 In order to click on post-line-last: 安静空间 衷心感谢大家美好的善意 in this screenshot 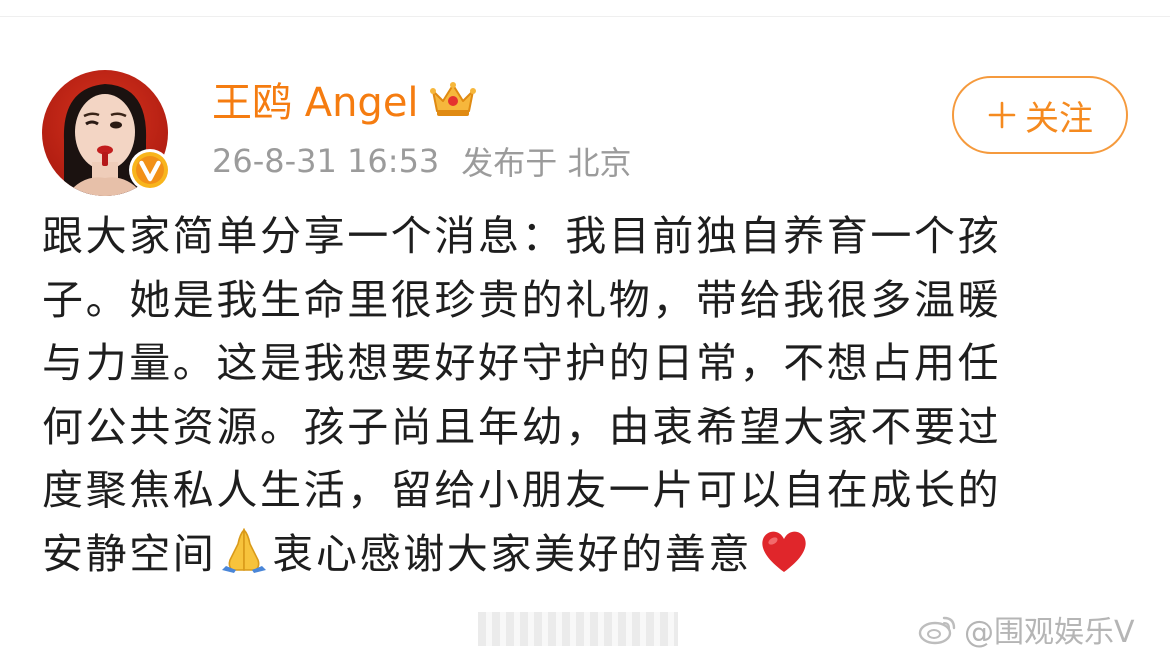, I will do `click(587, 555)`.